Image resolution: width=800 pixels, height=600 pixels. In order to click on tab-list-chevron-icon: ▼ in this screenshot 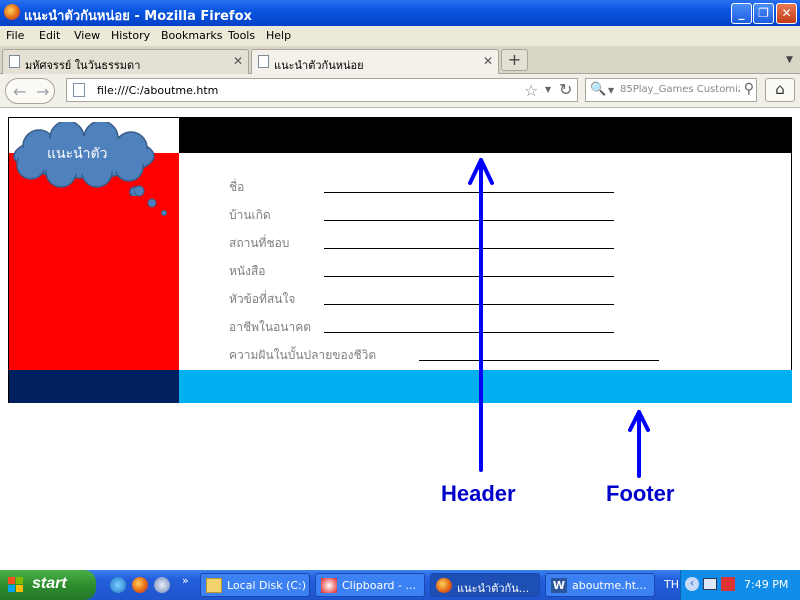, I will do `click(789, 60)`.